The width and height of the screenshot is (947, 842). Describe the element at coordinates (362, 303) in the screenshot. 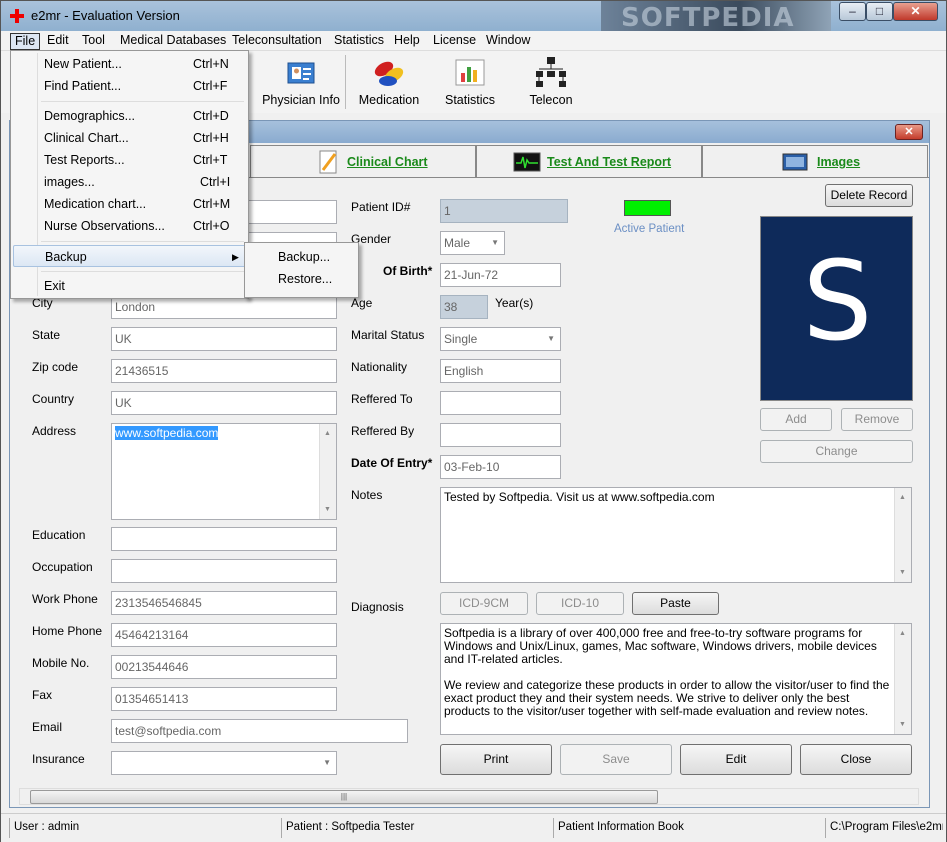

I see `age-label: Age` at that location.